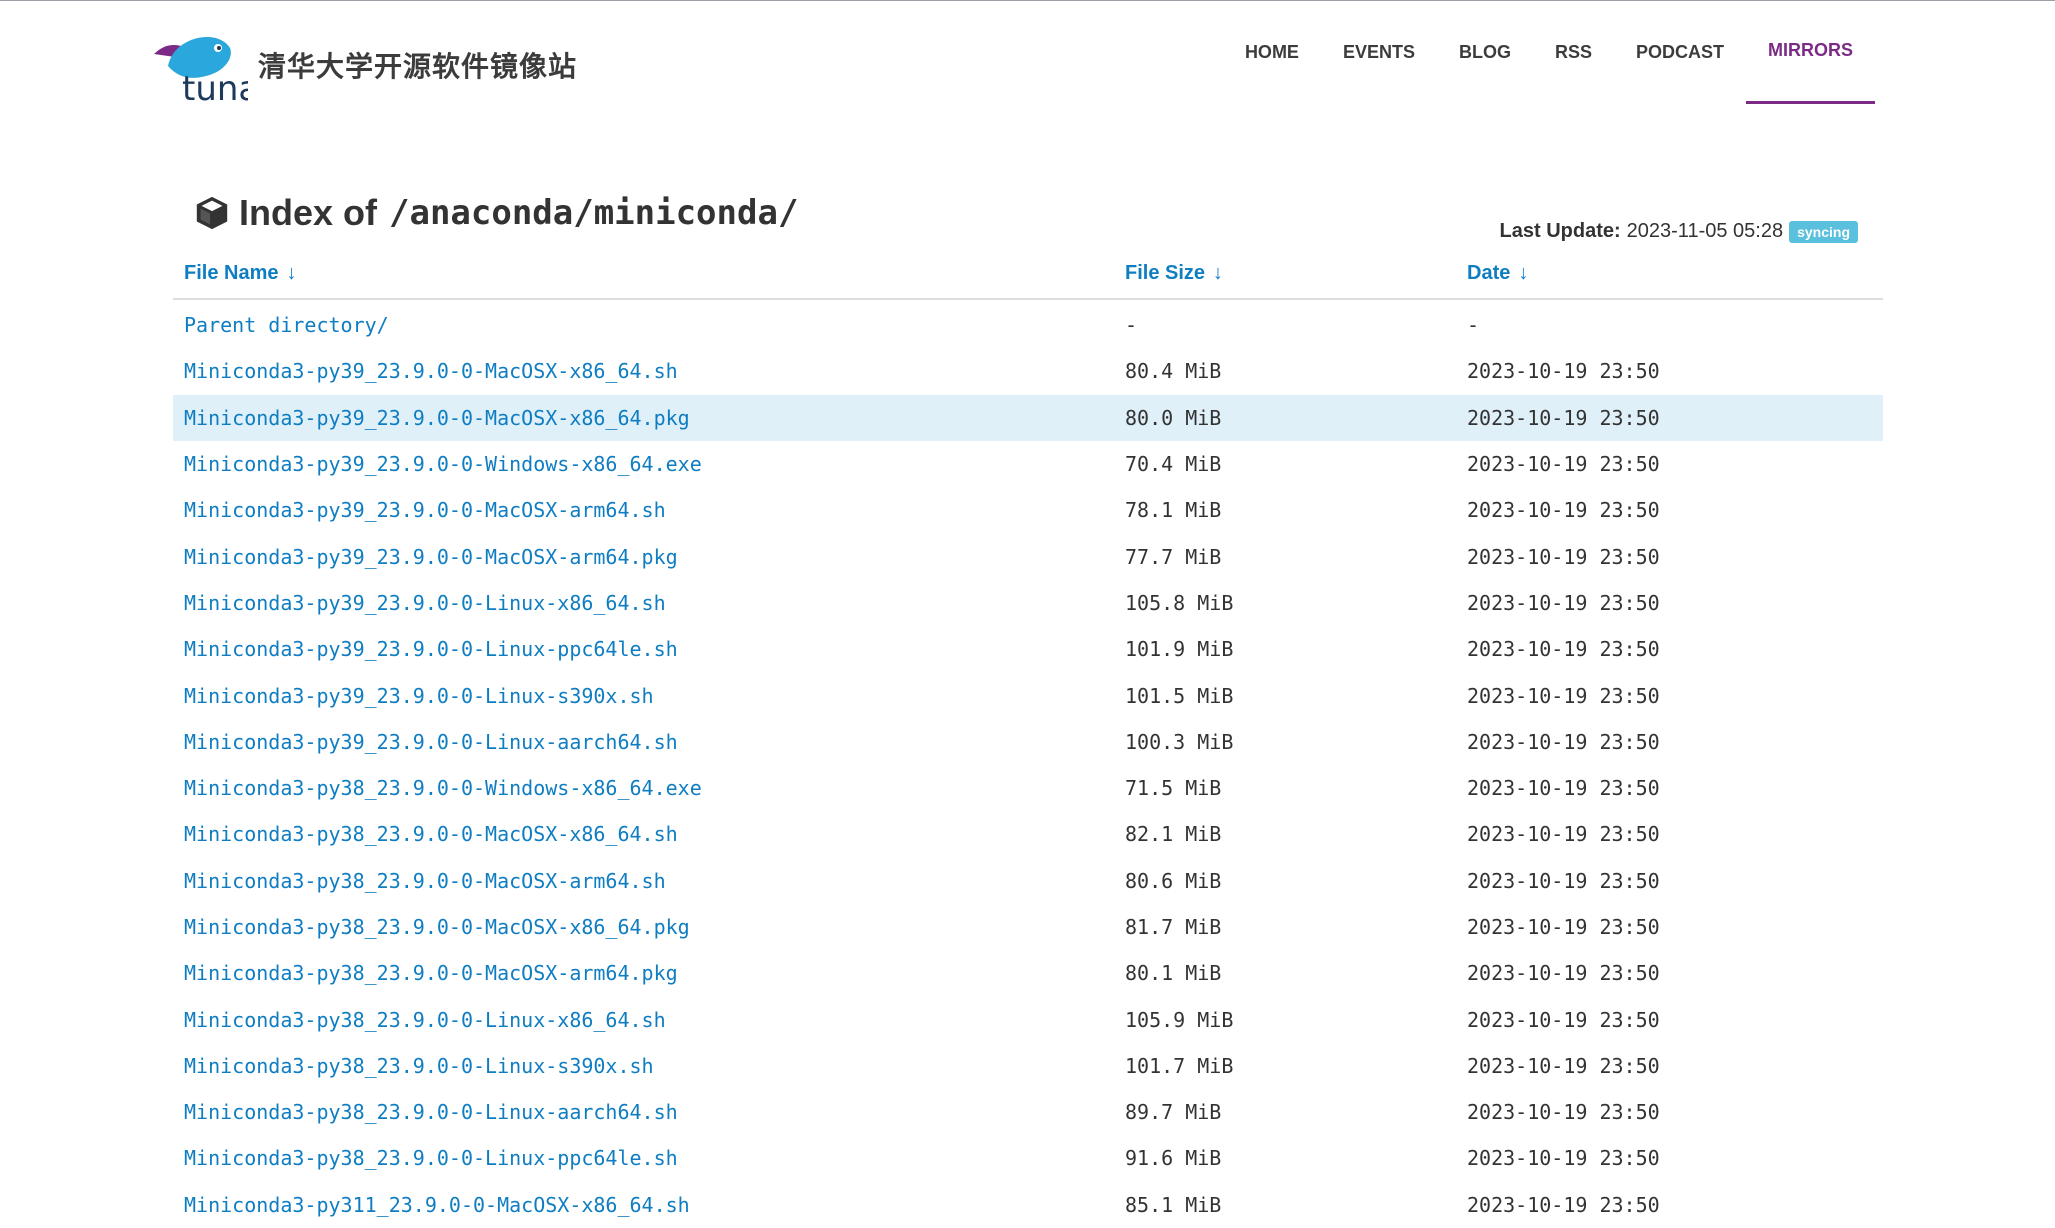 This screenshot has height=1228, width=2055. What do you see at coordinates (1173, 834) in the screenshot?
I see `file-size-cell: 82.1 MiB` at bounding box center [1173, 834].